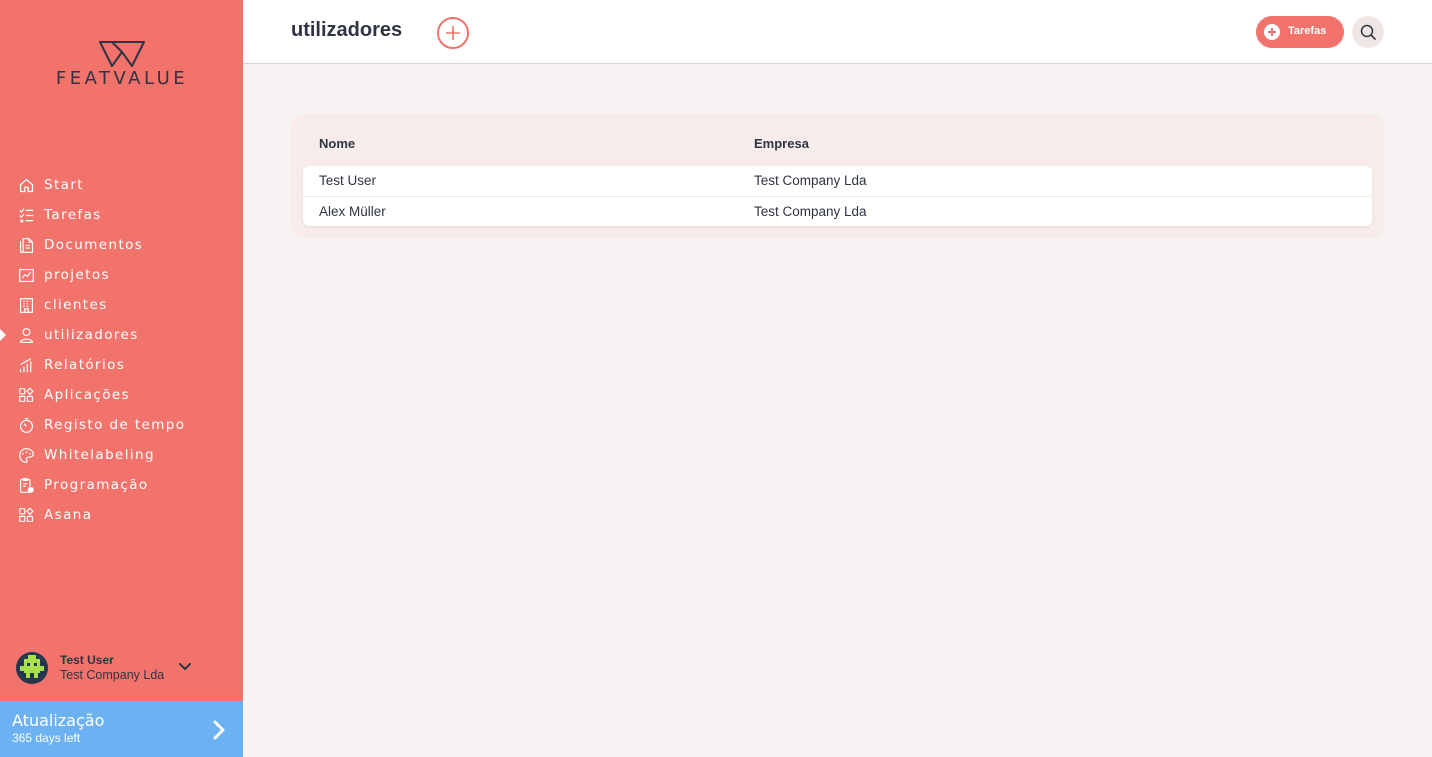 The width and height of the screenshot is (1432, 757). Describe the element at coordinates (73, 215) in the screenshot. I see `sidebar-item-label: Tarefas` at that location.